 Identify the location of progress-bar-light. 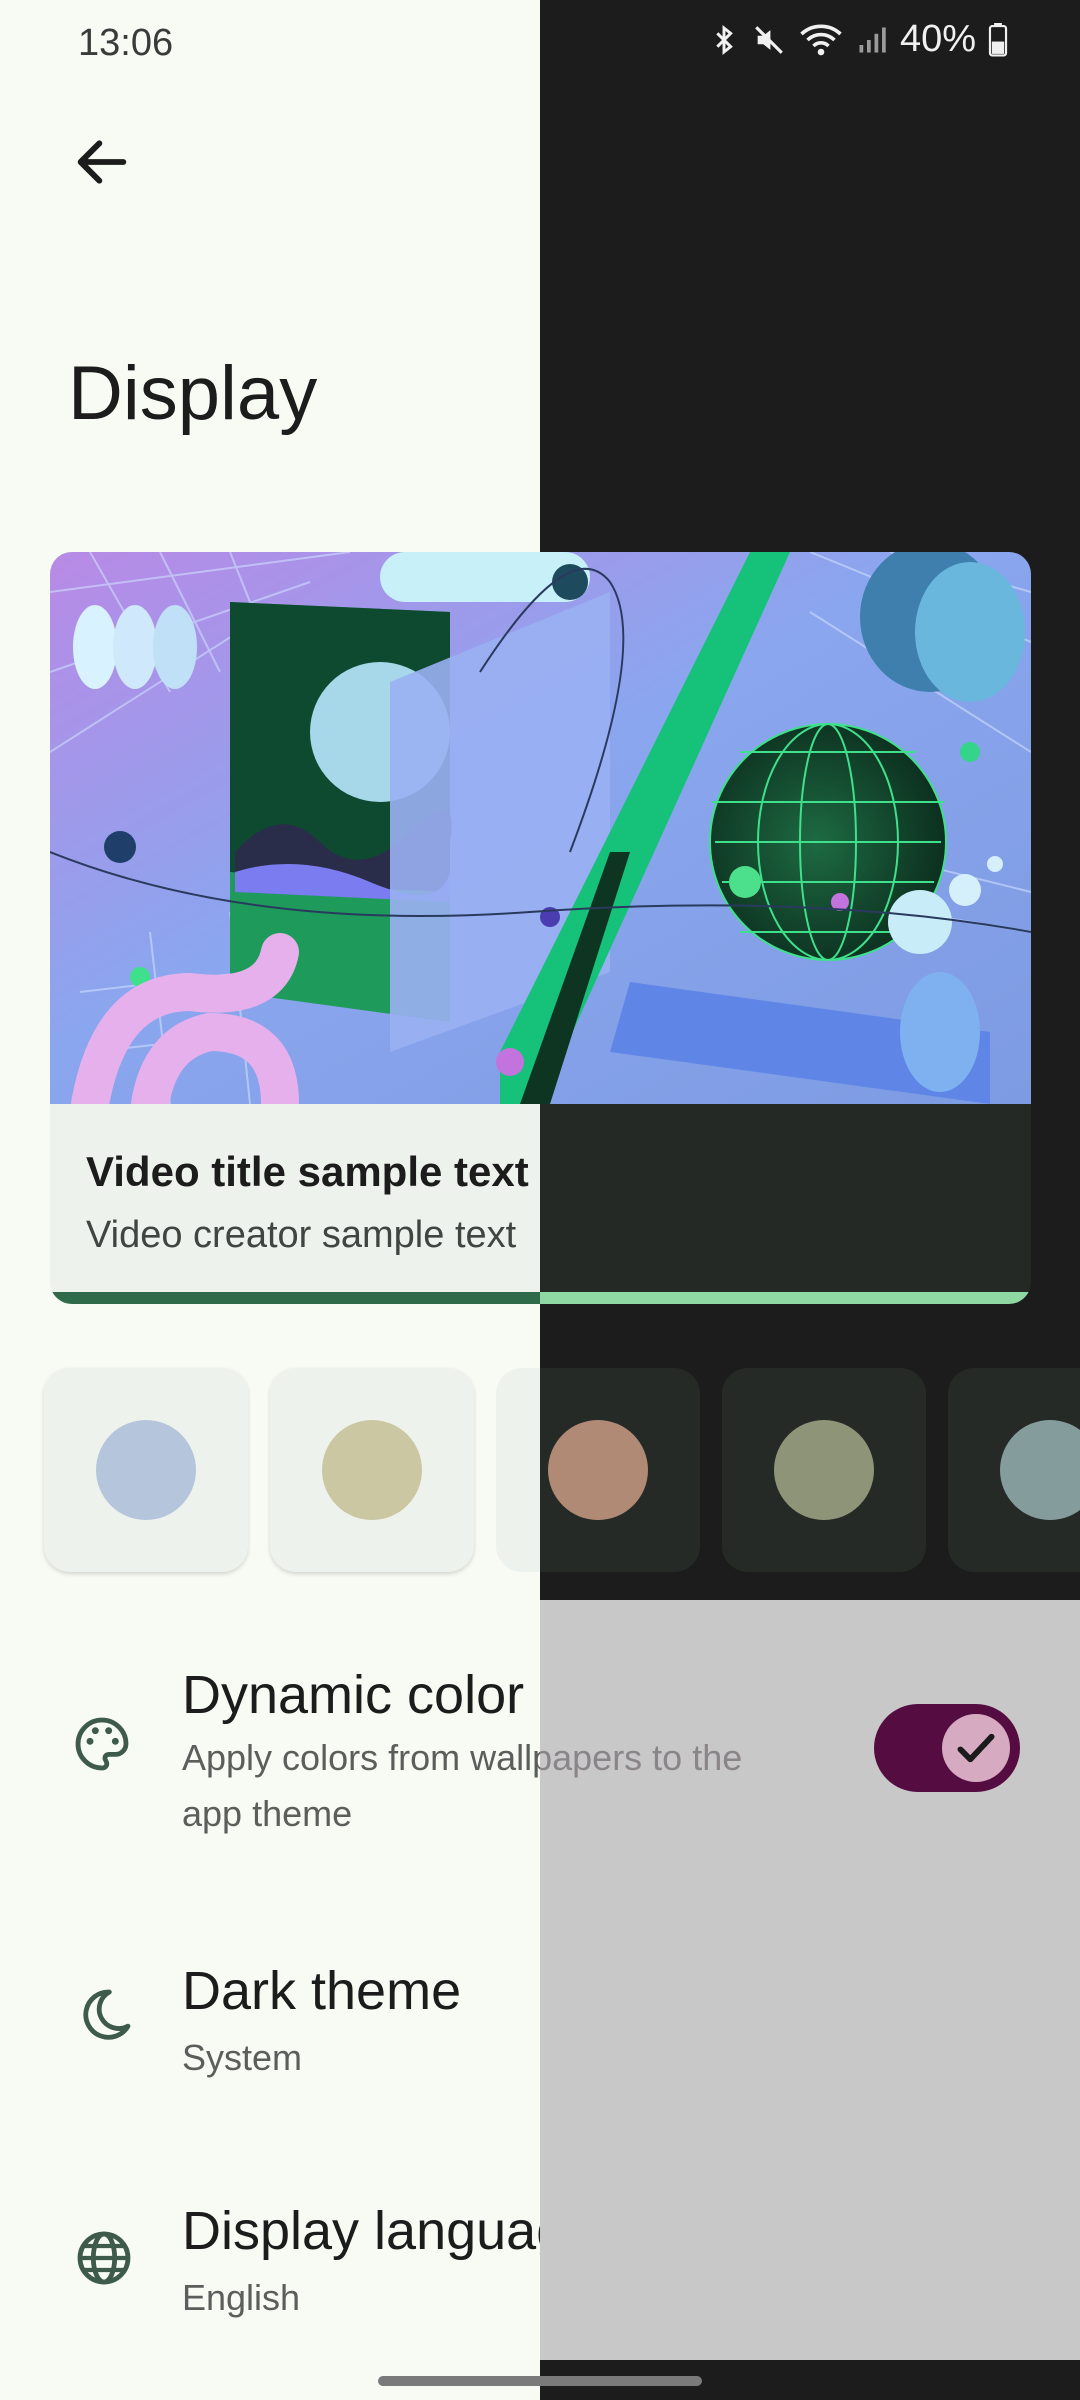
(295, 1298).